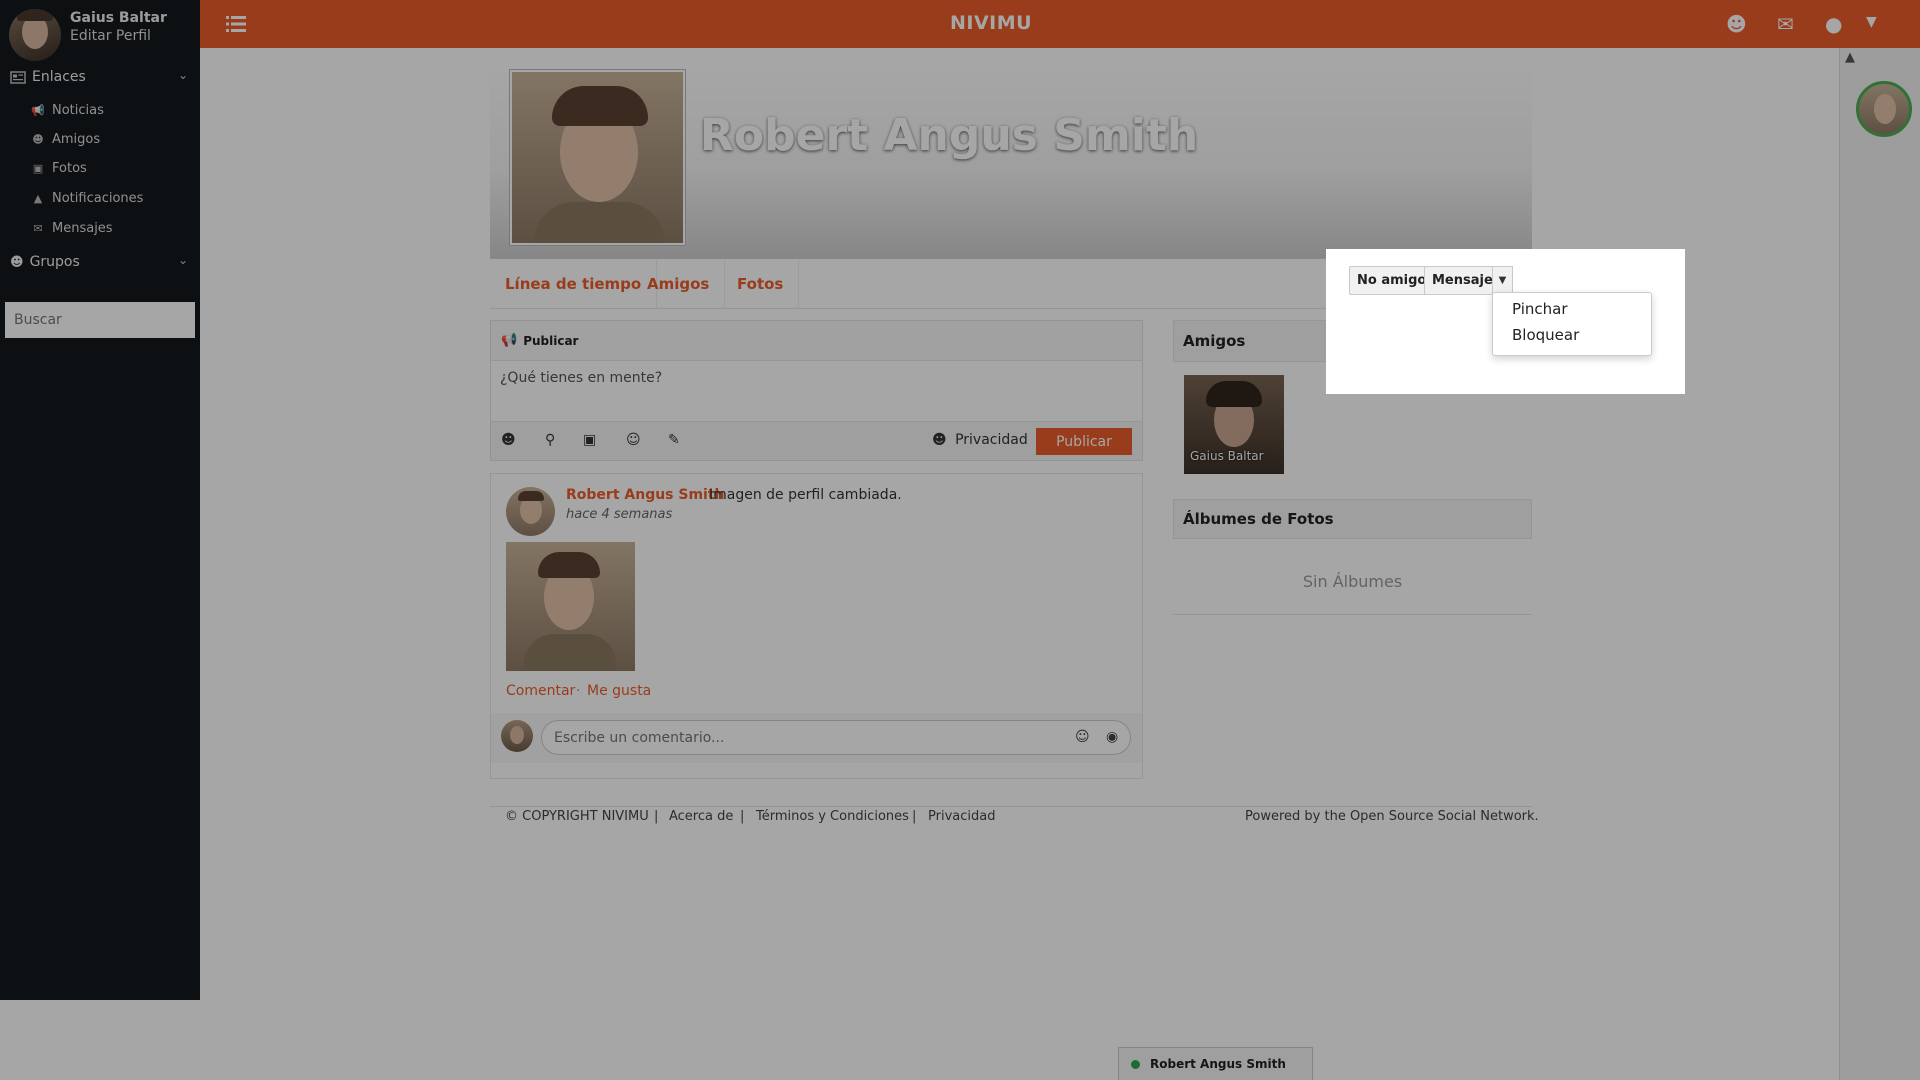 The width and height of the screenshot is (1920, 1080). I want to click on unfriend-button: No amigo, so click(1392, 280).